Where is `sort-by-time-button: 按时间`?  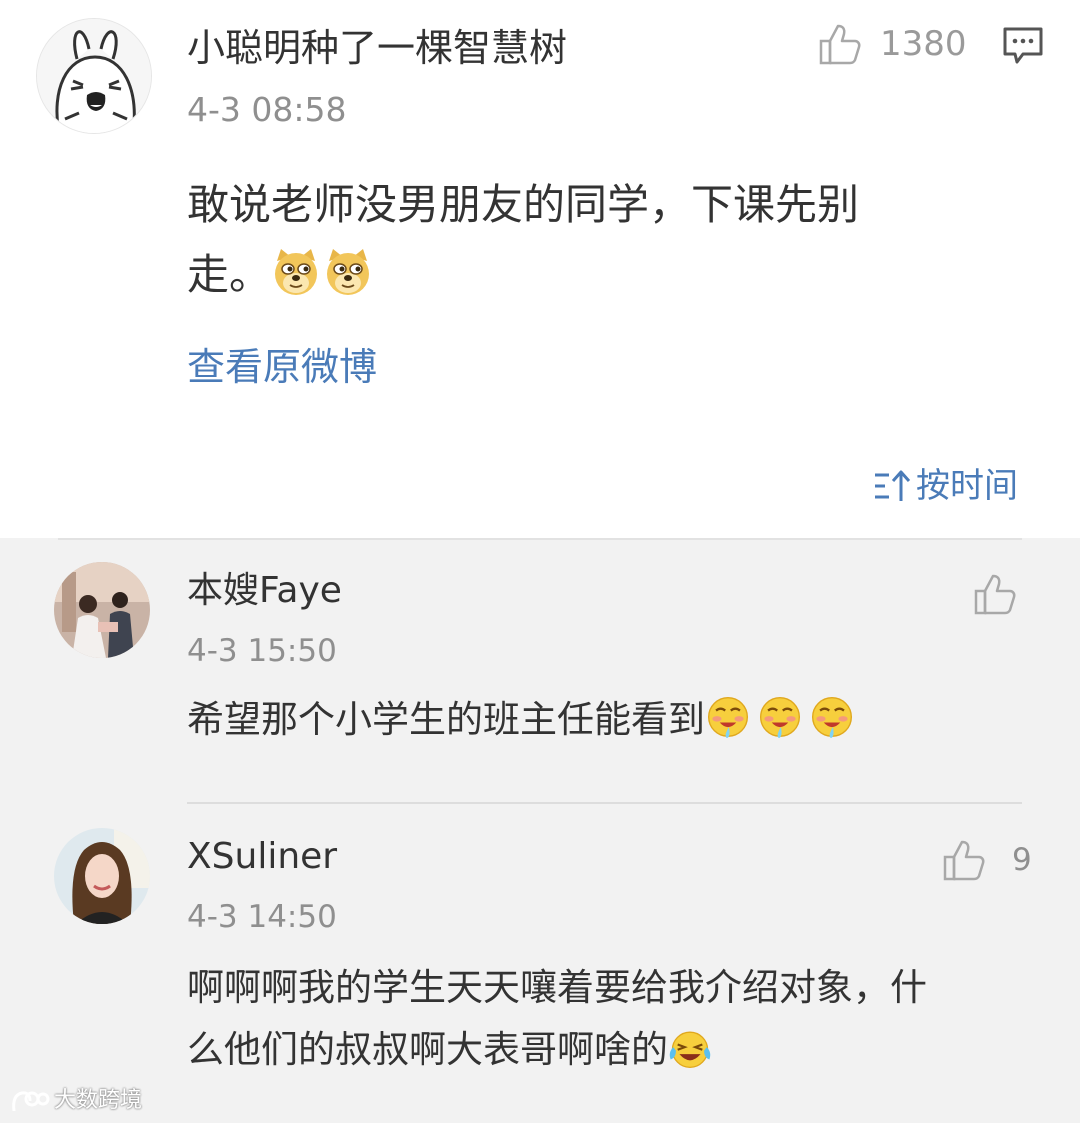 sort-by-time-button: 按时间 is located at coordinates (945, 486).